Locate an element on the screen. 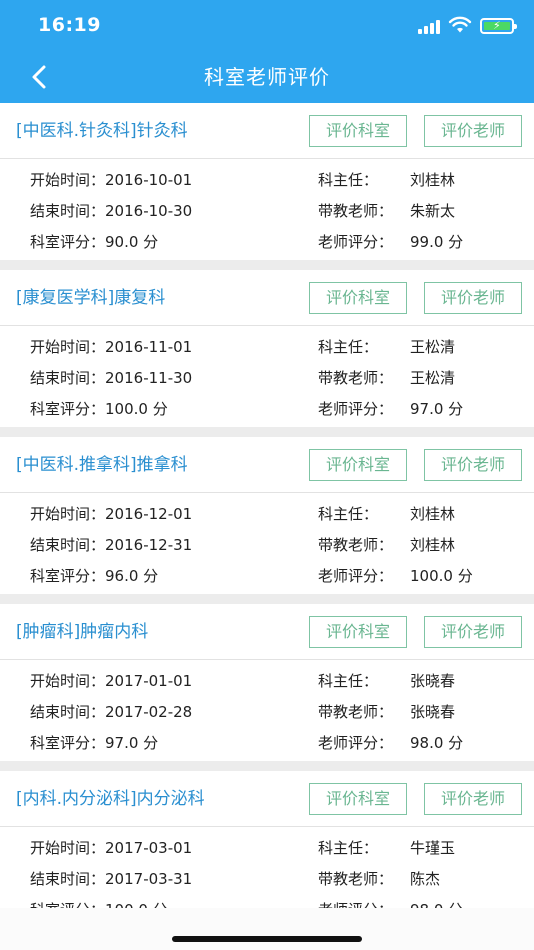  teacher-score: 老师评分： 98.0 分 is located at coordinates (390, 743).